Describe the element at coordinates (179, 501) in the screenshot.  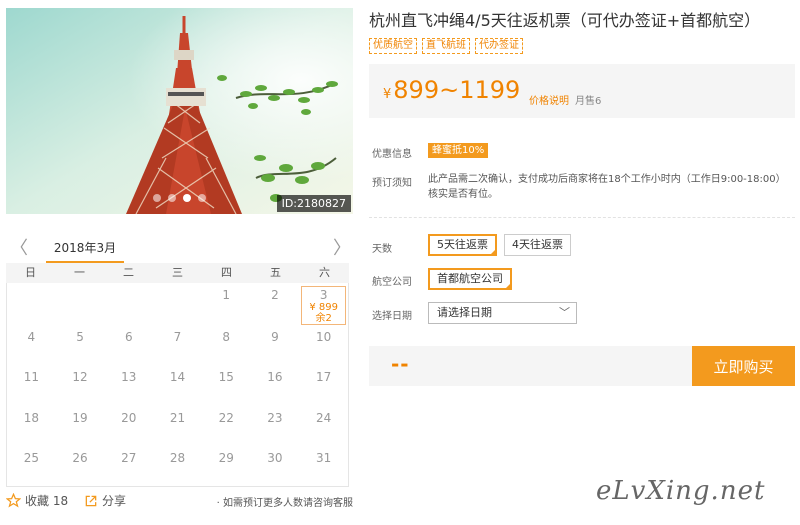
I see `bottom-action-bar: 收藏 18 分享 · 如需预订更多人数请咨询客服` at that location.